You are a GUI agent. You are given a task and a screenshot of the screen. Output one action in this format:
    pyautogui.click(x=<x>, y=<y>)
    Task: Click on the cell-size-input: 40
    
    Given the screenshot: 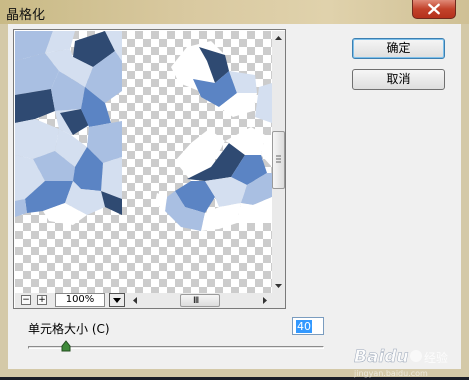 What is the action you would take?
    pyautogui.click(x=308, y=326)
    